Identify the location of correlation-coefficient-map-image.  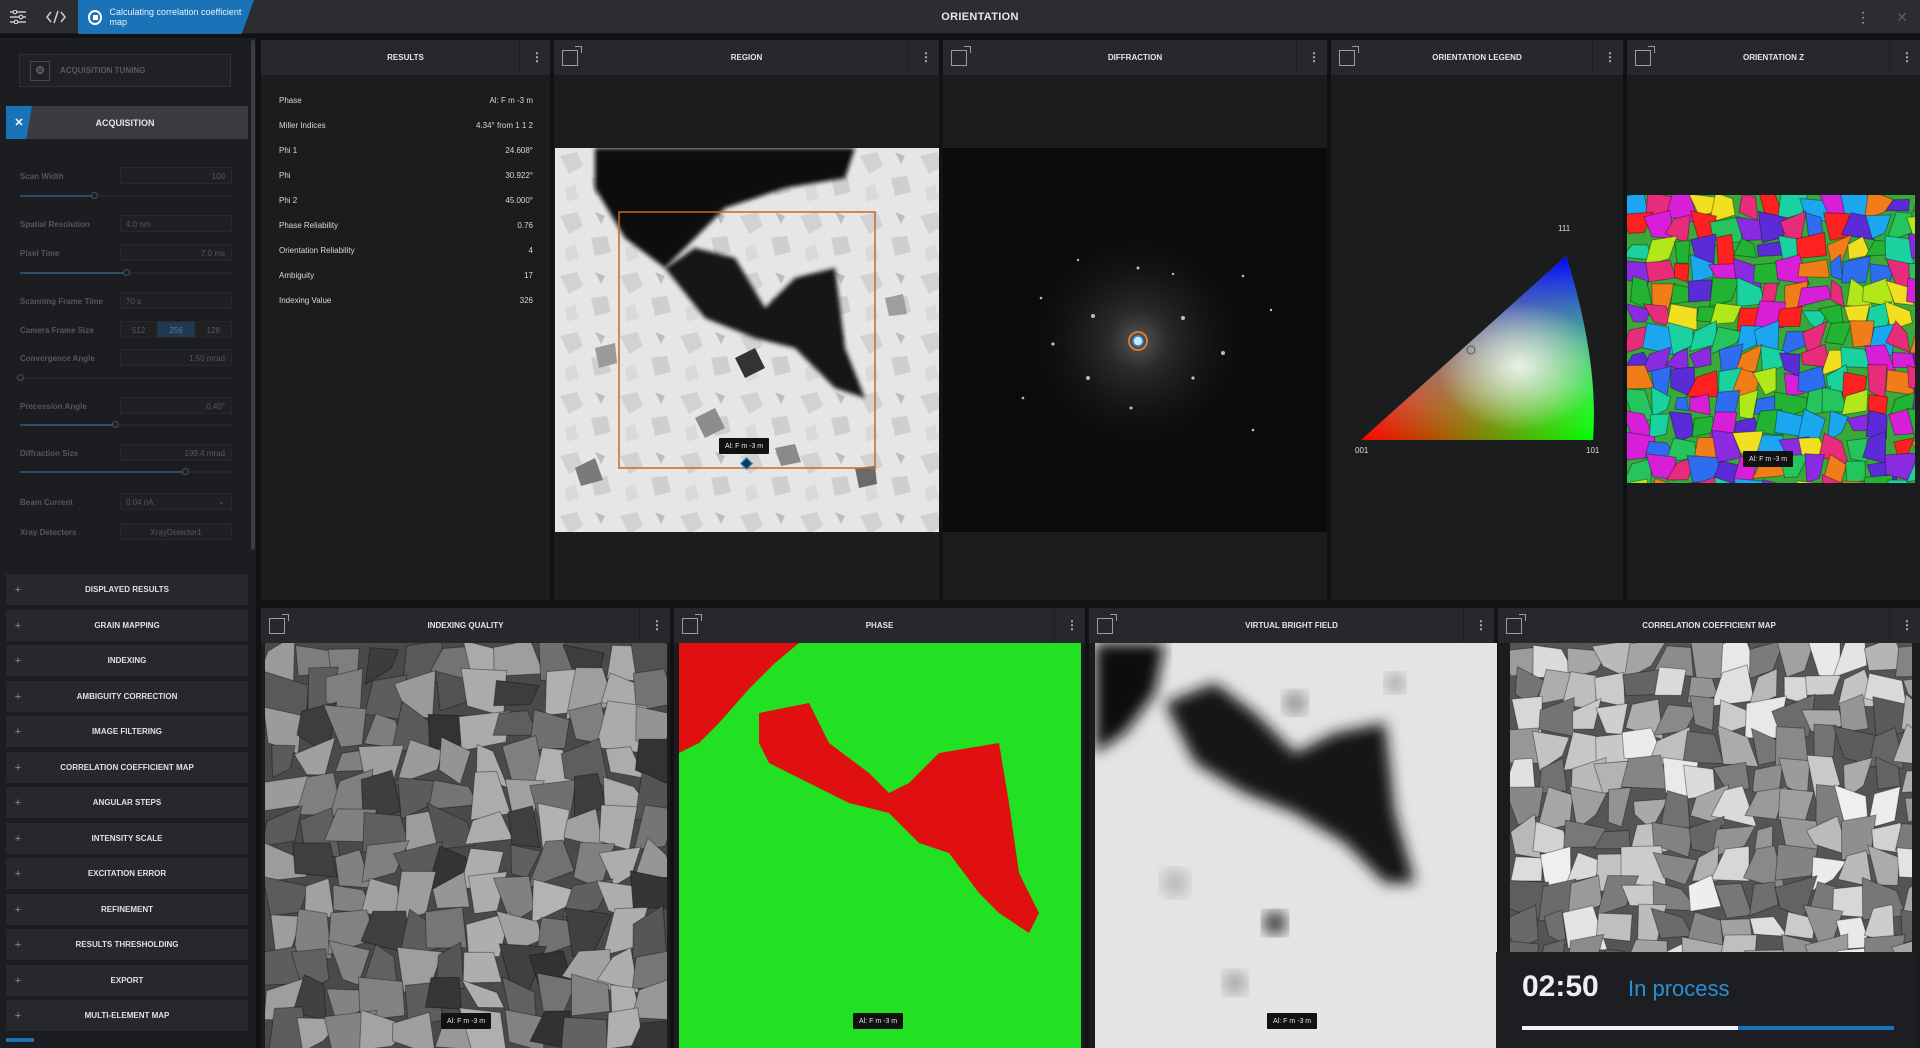
(1711, 798).